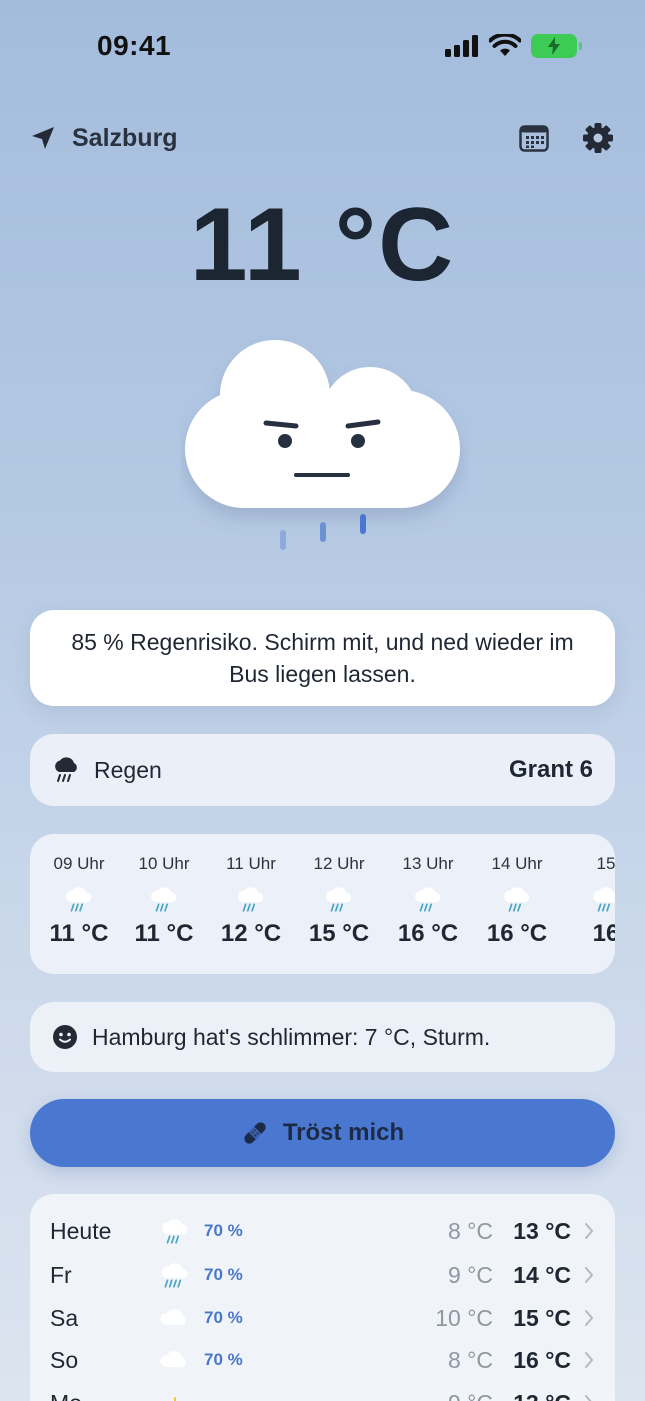  What do you see at coordinates (175, 1394) in the screenshot?
I see `sun-icon` at bounding box center [175, 1394].